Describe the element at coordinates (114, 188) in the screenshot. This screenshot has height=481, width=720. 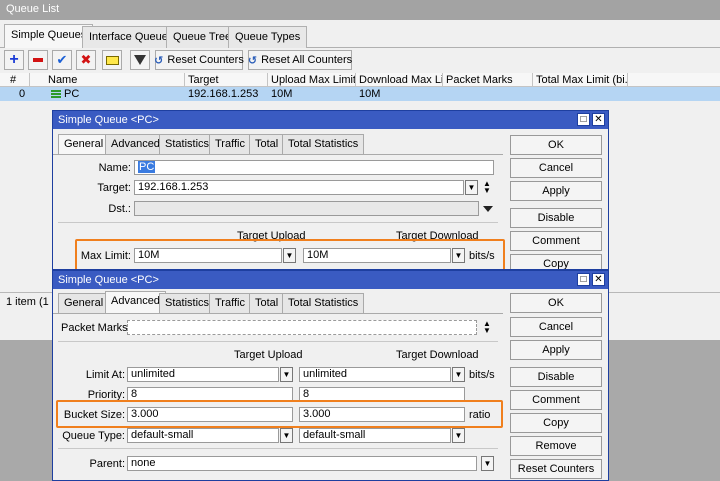
I see `target-label: Target:` at that location.